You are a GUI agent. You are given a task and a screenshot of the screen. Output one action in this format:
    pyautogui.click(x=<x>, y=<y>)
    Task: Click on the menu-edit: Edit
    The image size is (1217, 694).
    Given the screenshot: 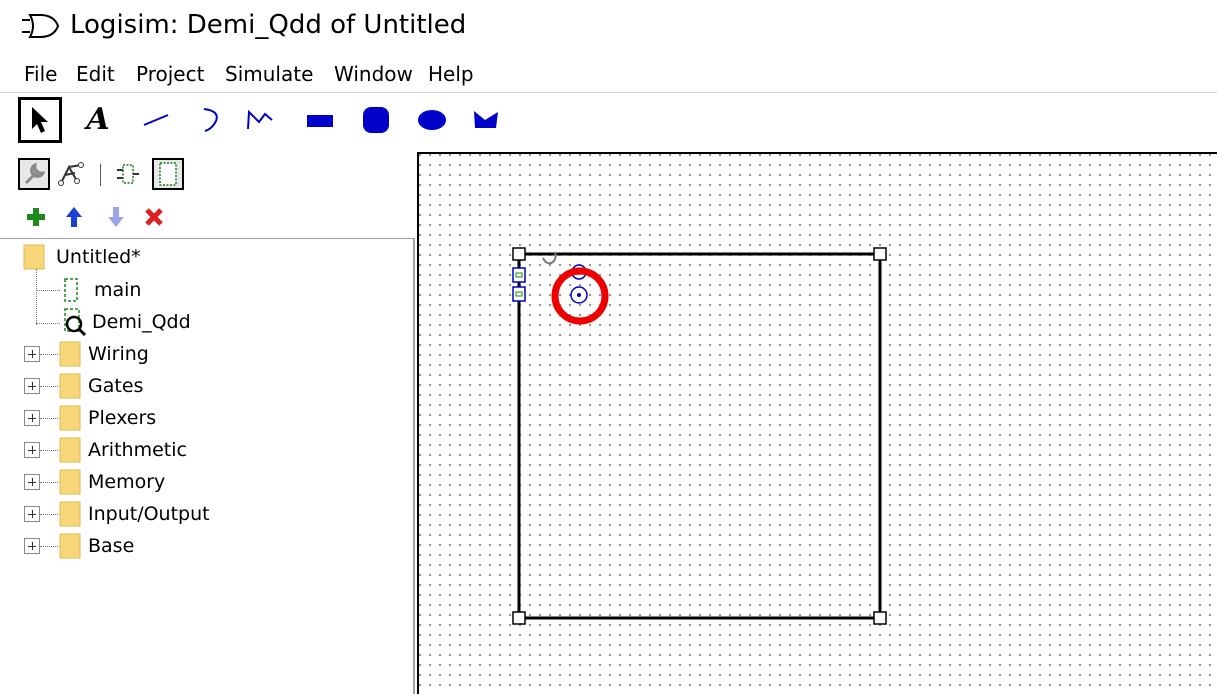 What is the action you would take?
    pyautogui.click(x=95, y=74)
    